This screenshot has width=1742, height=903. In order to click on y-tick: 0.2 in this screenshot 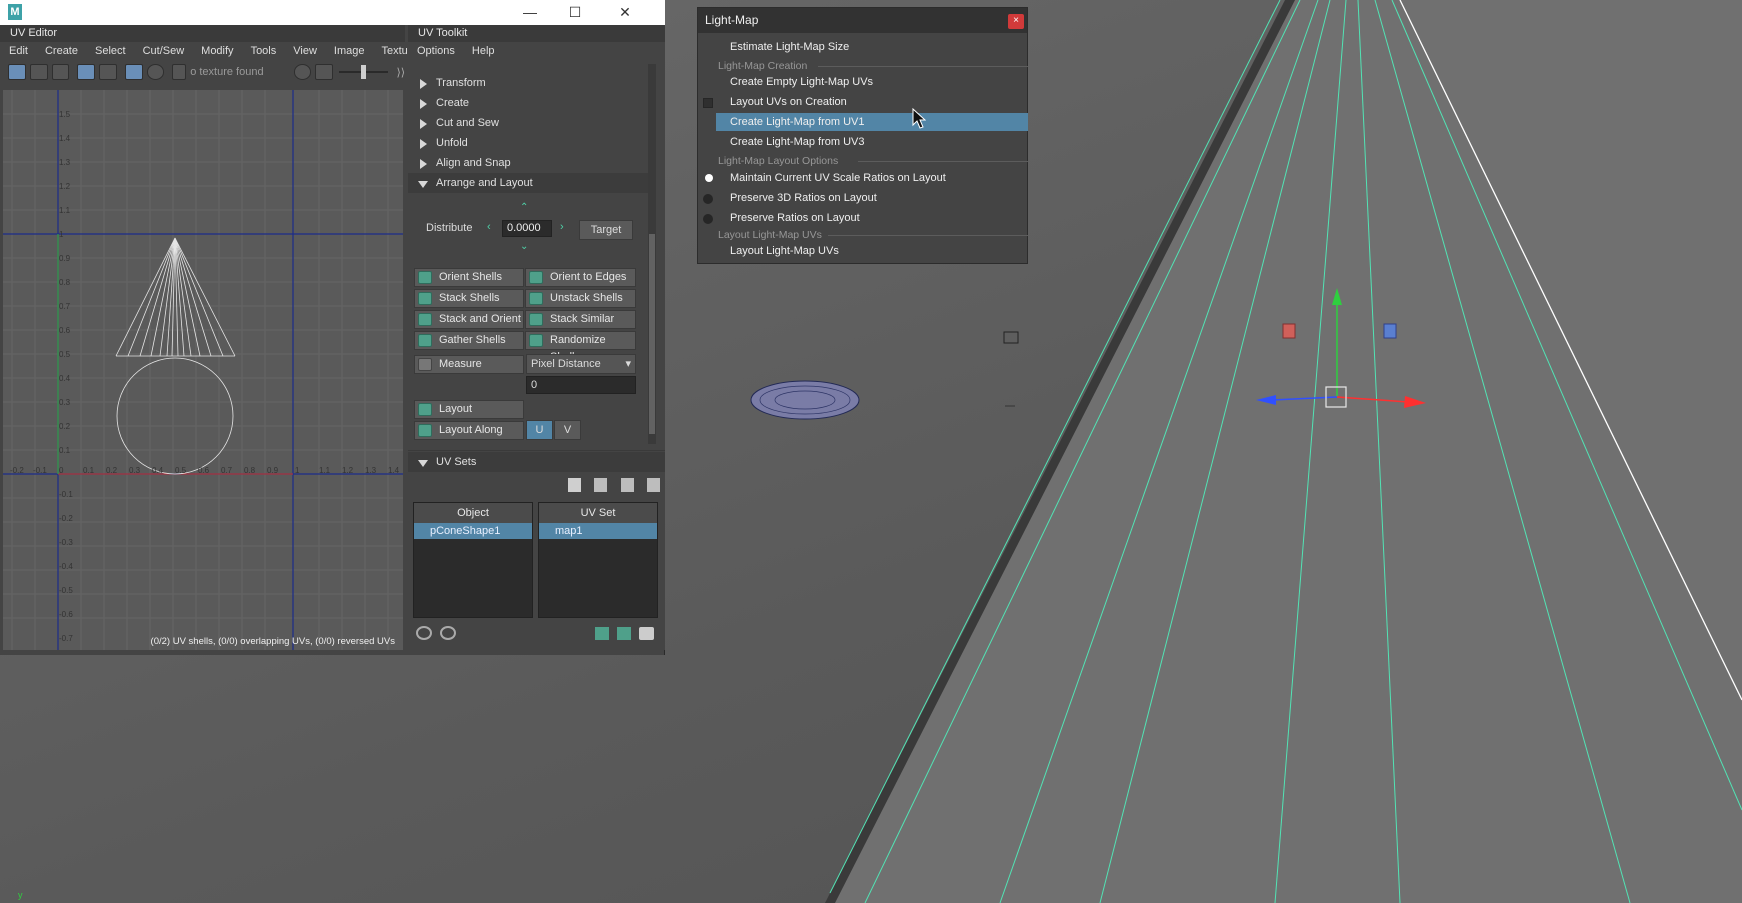, I will do `click(65, 426)`.